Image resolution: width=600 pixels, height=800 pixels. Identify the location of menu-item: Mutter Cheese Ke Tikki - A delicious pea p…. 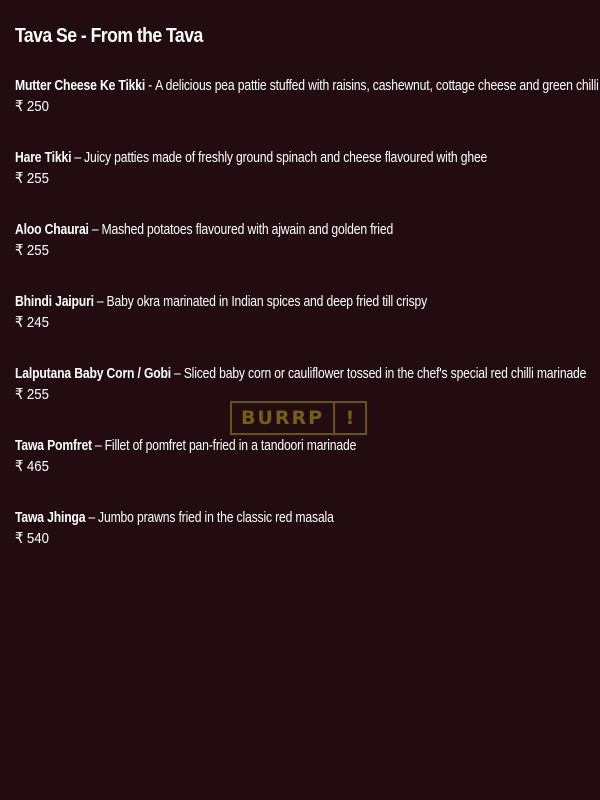
(307, 112).